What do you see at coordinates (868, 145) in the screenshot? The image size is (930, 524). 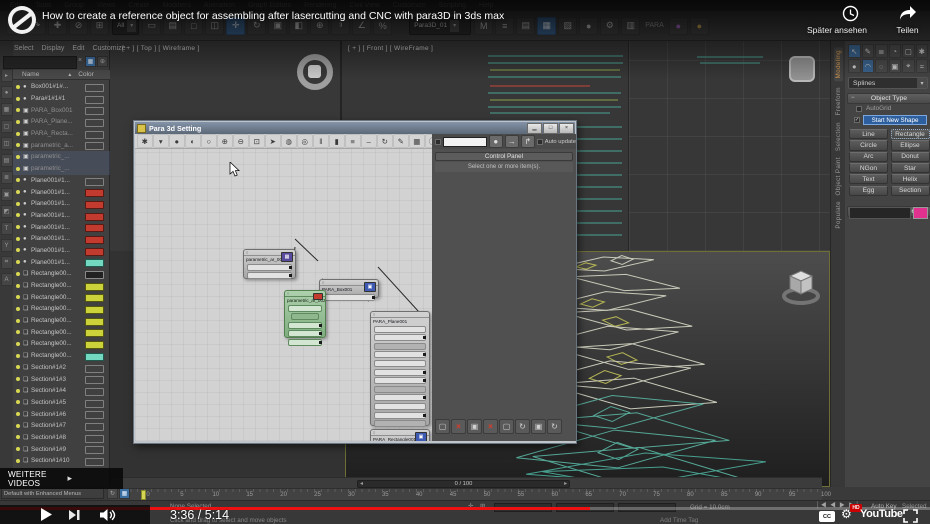 I see `object-type-button-circle: Circle` at bounding box center [868, 145].